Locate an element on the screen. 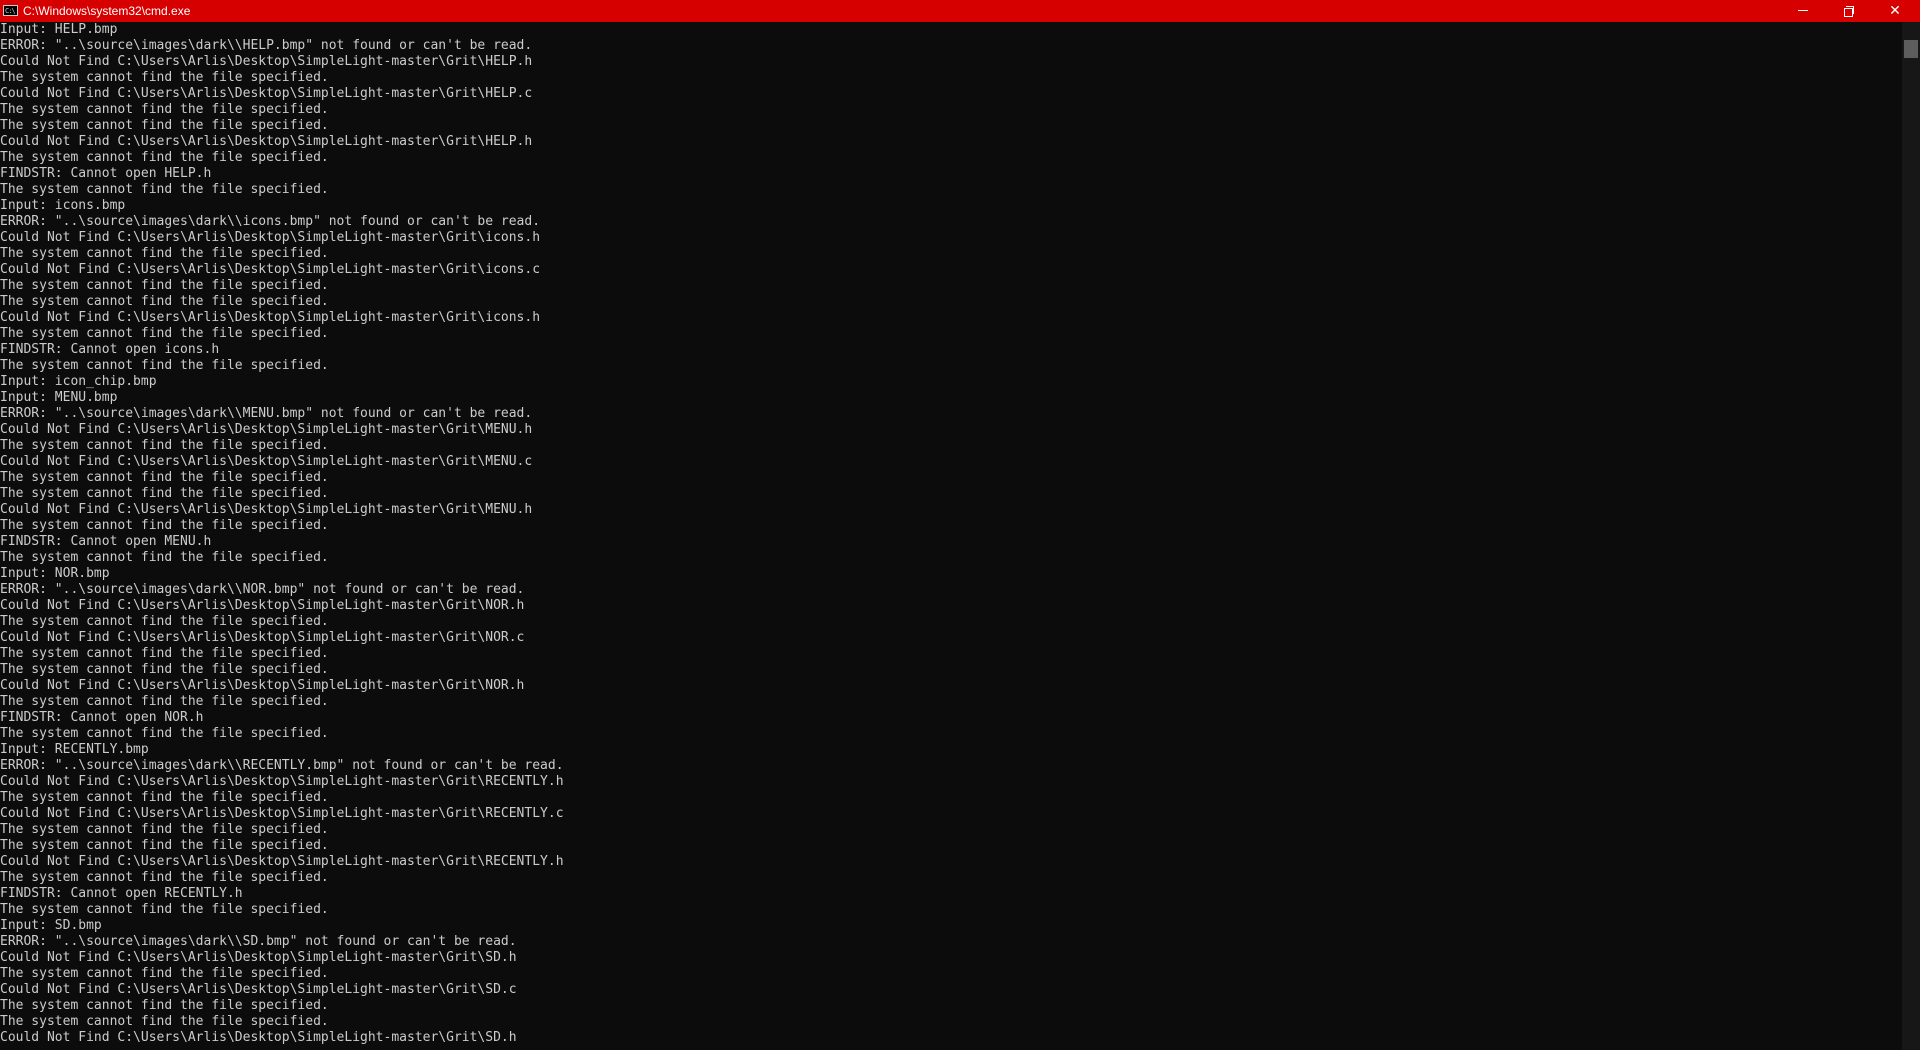 The height and width of the screenshot is (1050, 1920). console-line: FINDSTR: Cannot open icons.h is located at coordinates (110, 349).